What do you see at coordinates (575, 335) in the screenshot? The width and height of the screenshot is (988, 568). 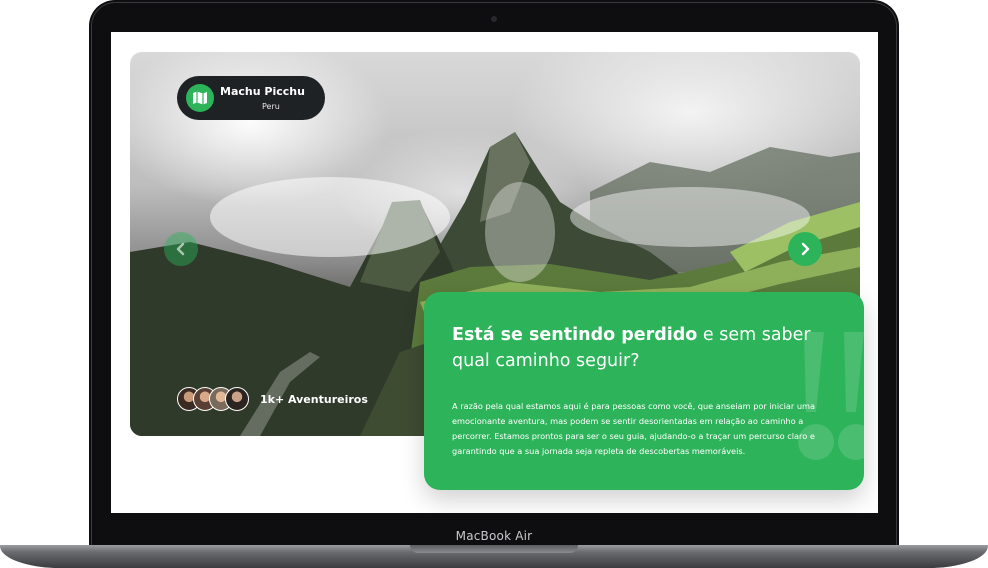 I see `headline-bold: Está se sentindo perdido` at bounding box center [575, 335].